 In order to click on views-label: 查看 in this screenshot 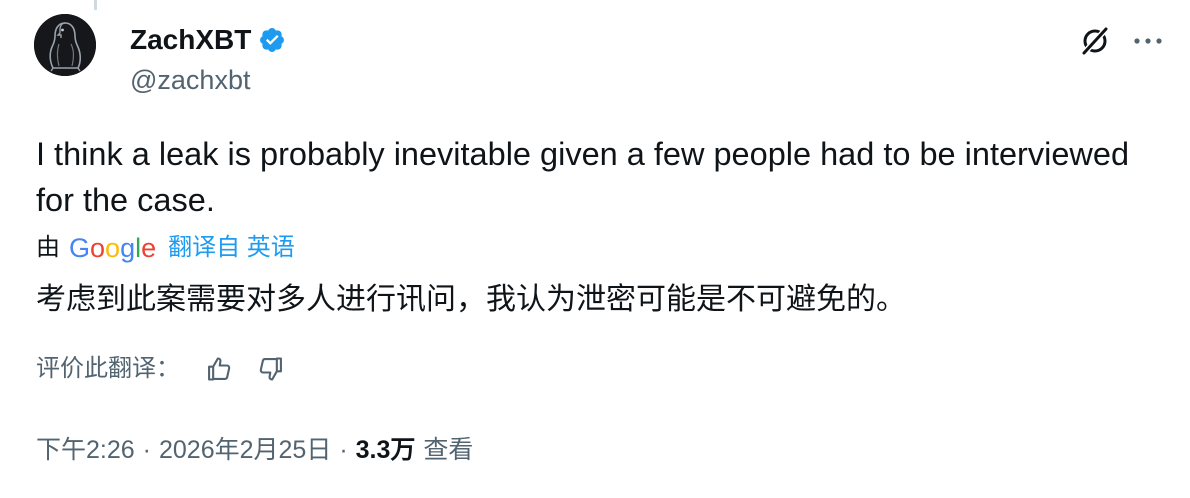, I will do `click(448, 450)`.